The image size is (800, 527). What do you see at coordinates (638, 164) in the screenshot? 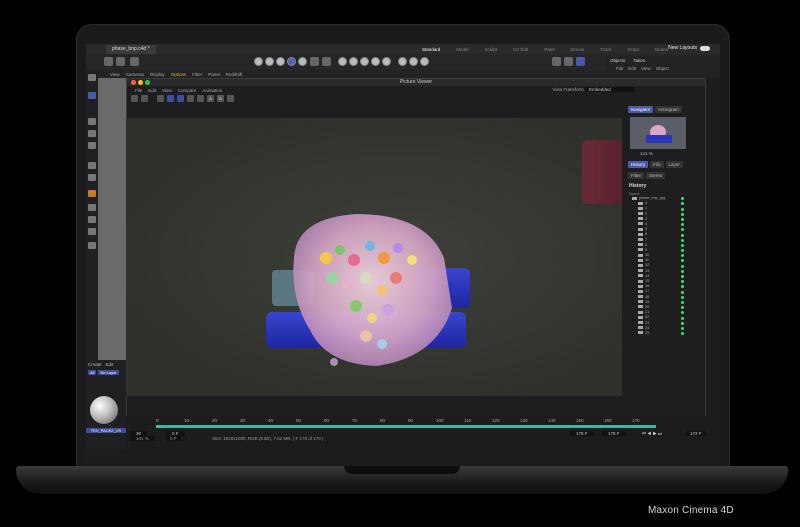
I see `tab-history: History` at bounding box center [638, 164].